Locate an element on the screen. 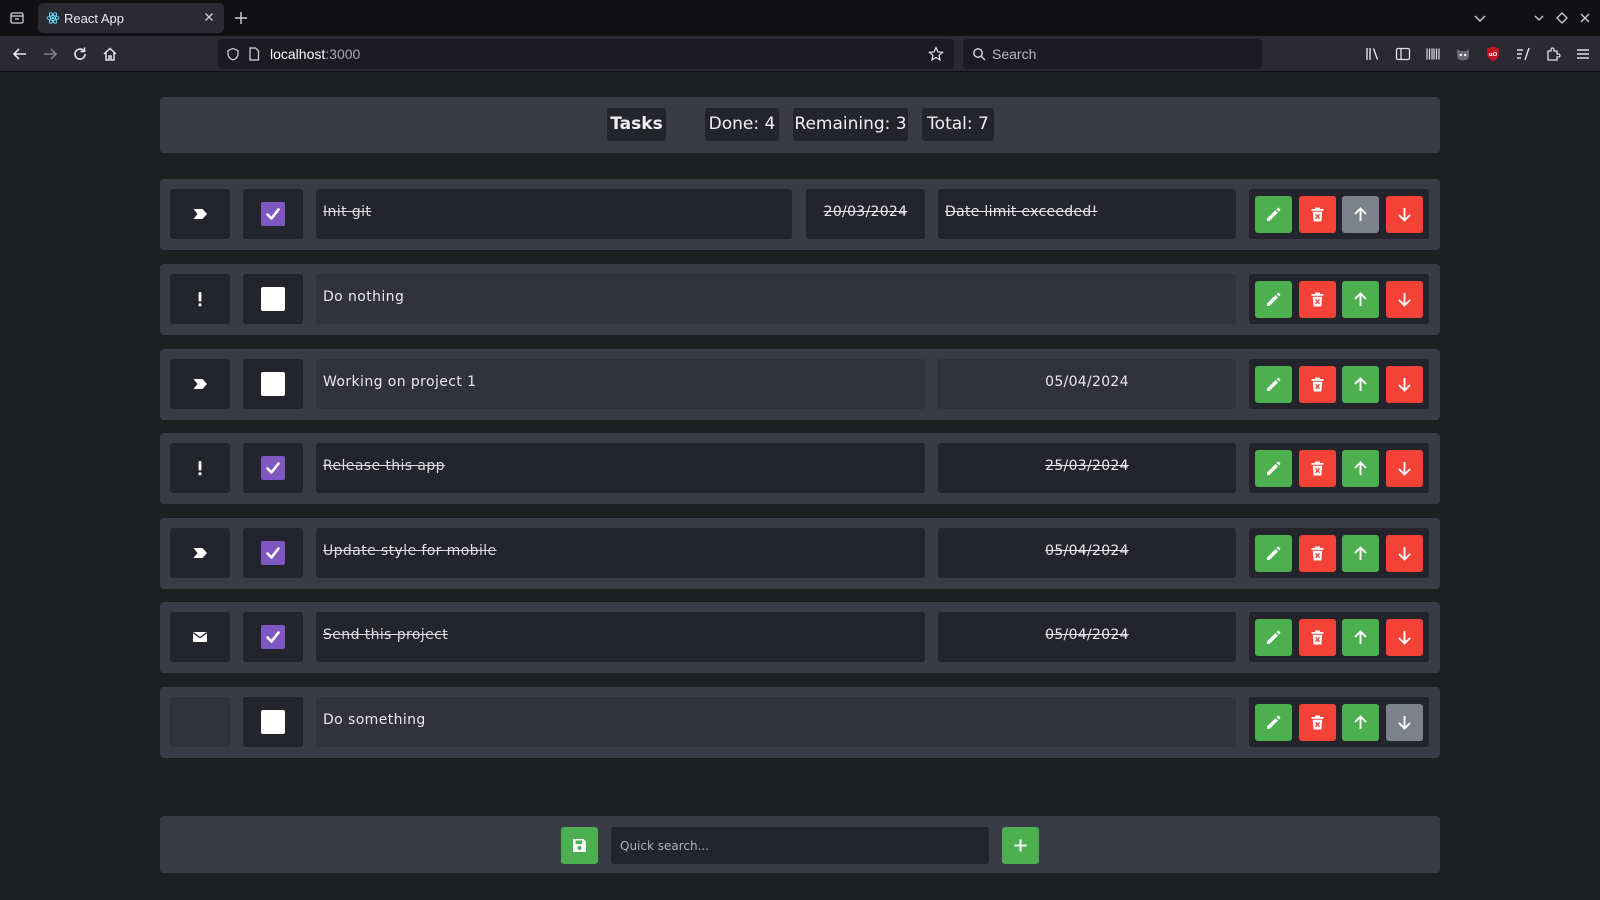 The image size is (1600, 900). sidebar-icon is located at coordinates (1403, 54).